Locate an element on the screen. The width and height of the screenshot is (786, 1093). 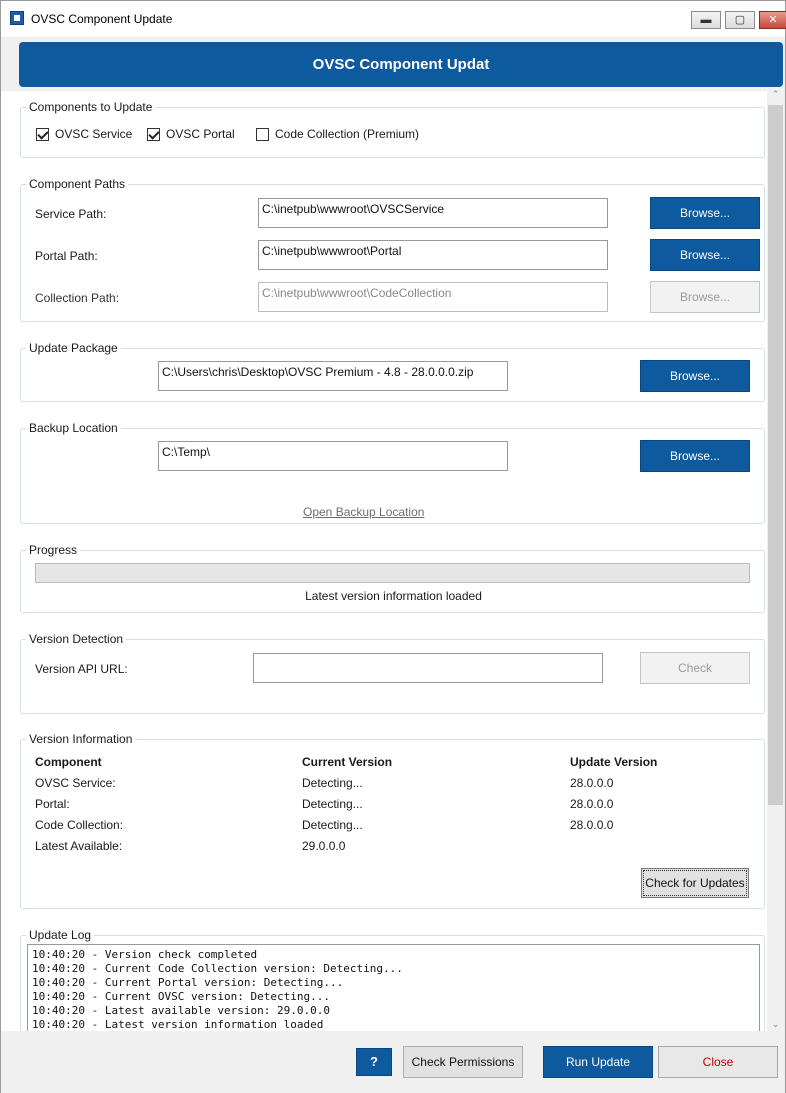
progress-bar is located at coordinates (392, 573).